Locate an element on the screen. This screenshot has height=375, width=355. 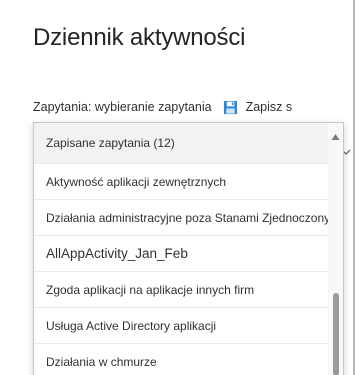
scrollbar-thumb is located at coordinates (336, 334).